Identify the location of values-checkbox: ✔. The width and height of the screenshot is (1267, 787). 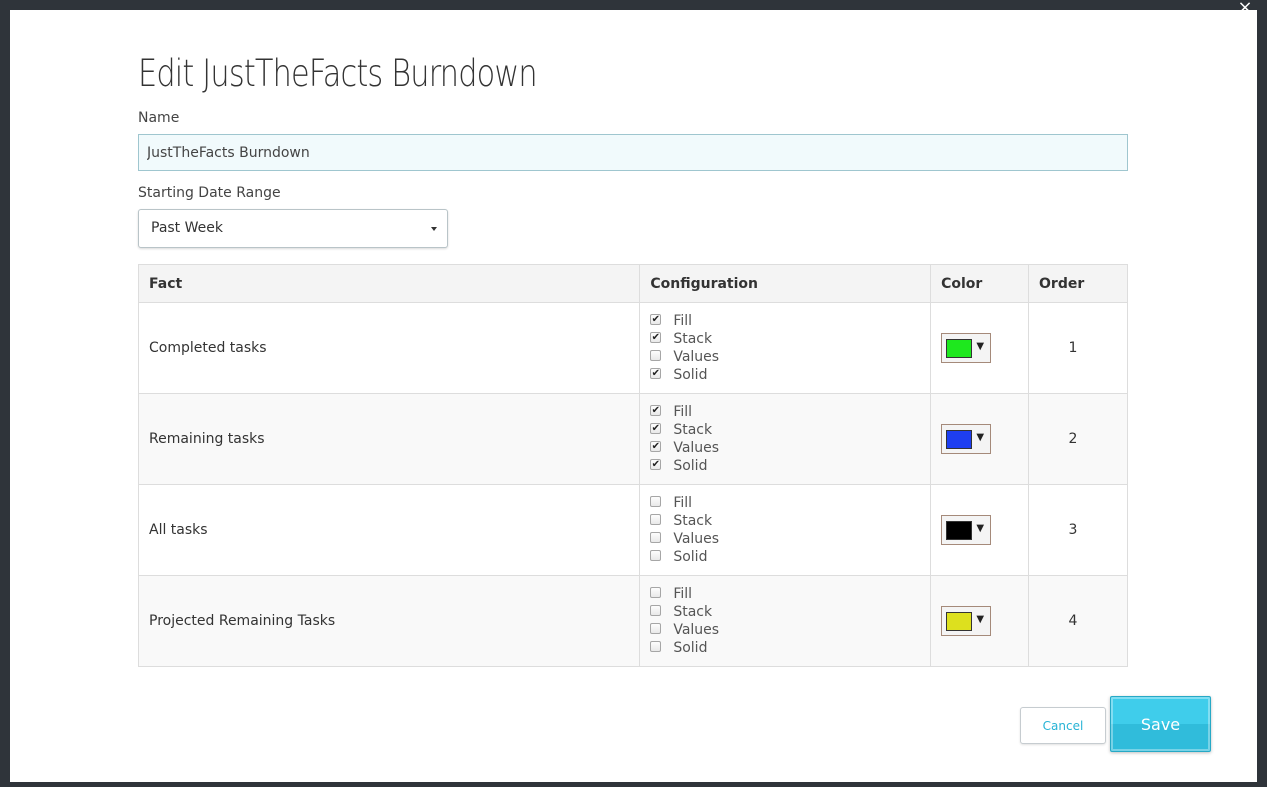
(656, 446).